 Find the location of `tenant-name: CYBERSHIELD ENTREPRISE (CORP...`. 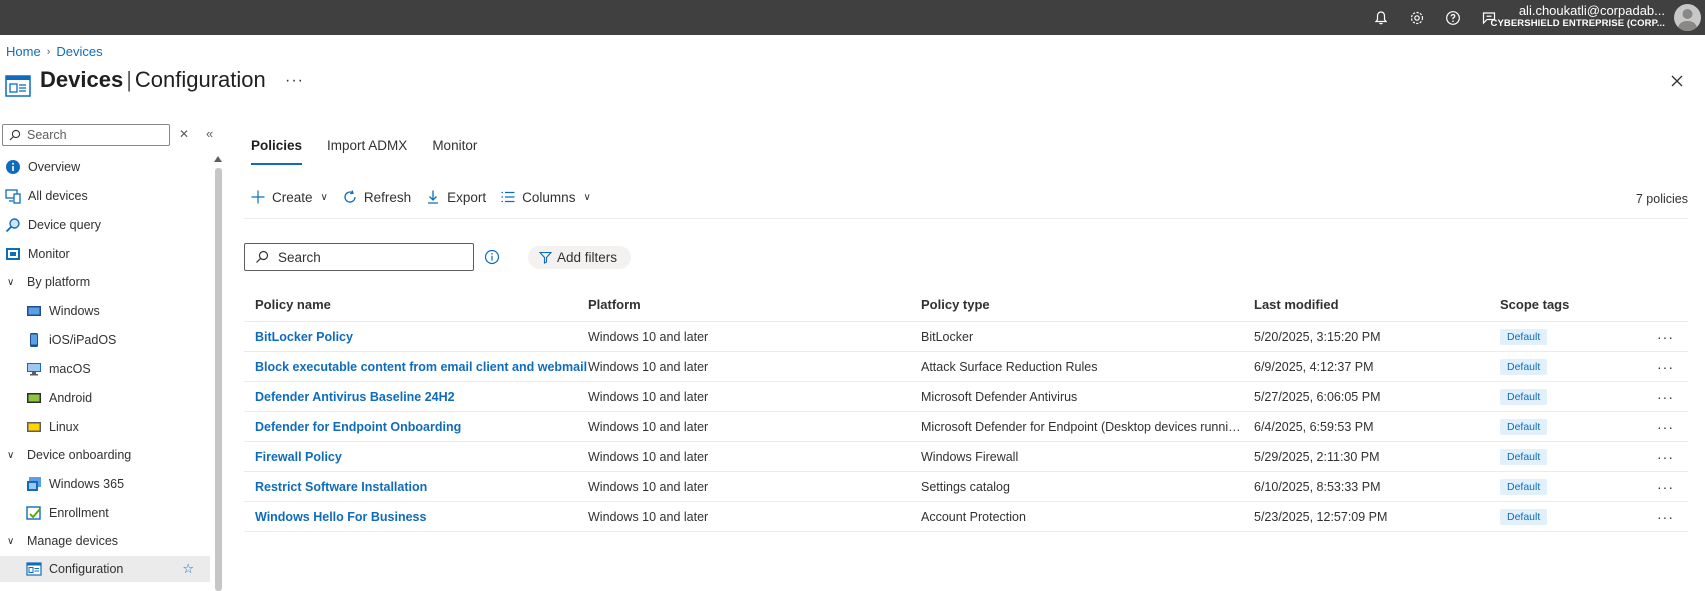

tenant-name: CYBERSHIELD ENTREPRISE (CORP... is located at coordinates (1577, 23).